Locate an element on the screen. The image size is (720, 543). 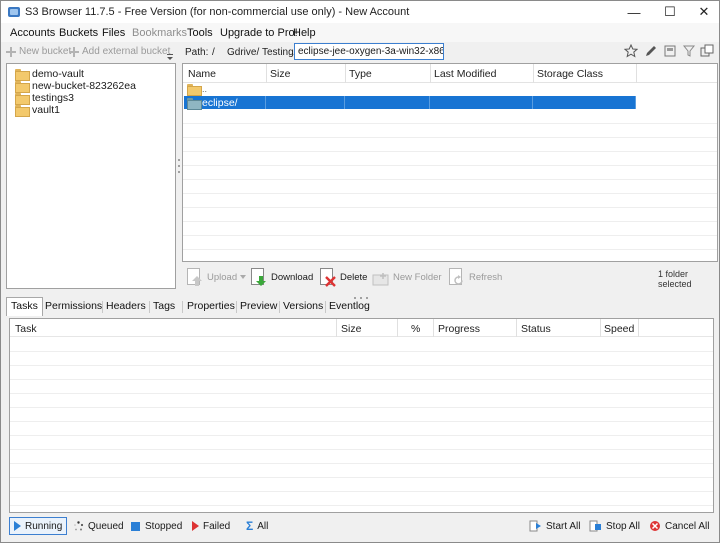
running-label: Running is located at coordinates (44, 526).